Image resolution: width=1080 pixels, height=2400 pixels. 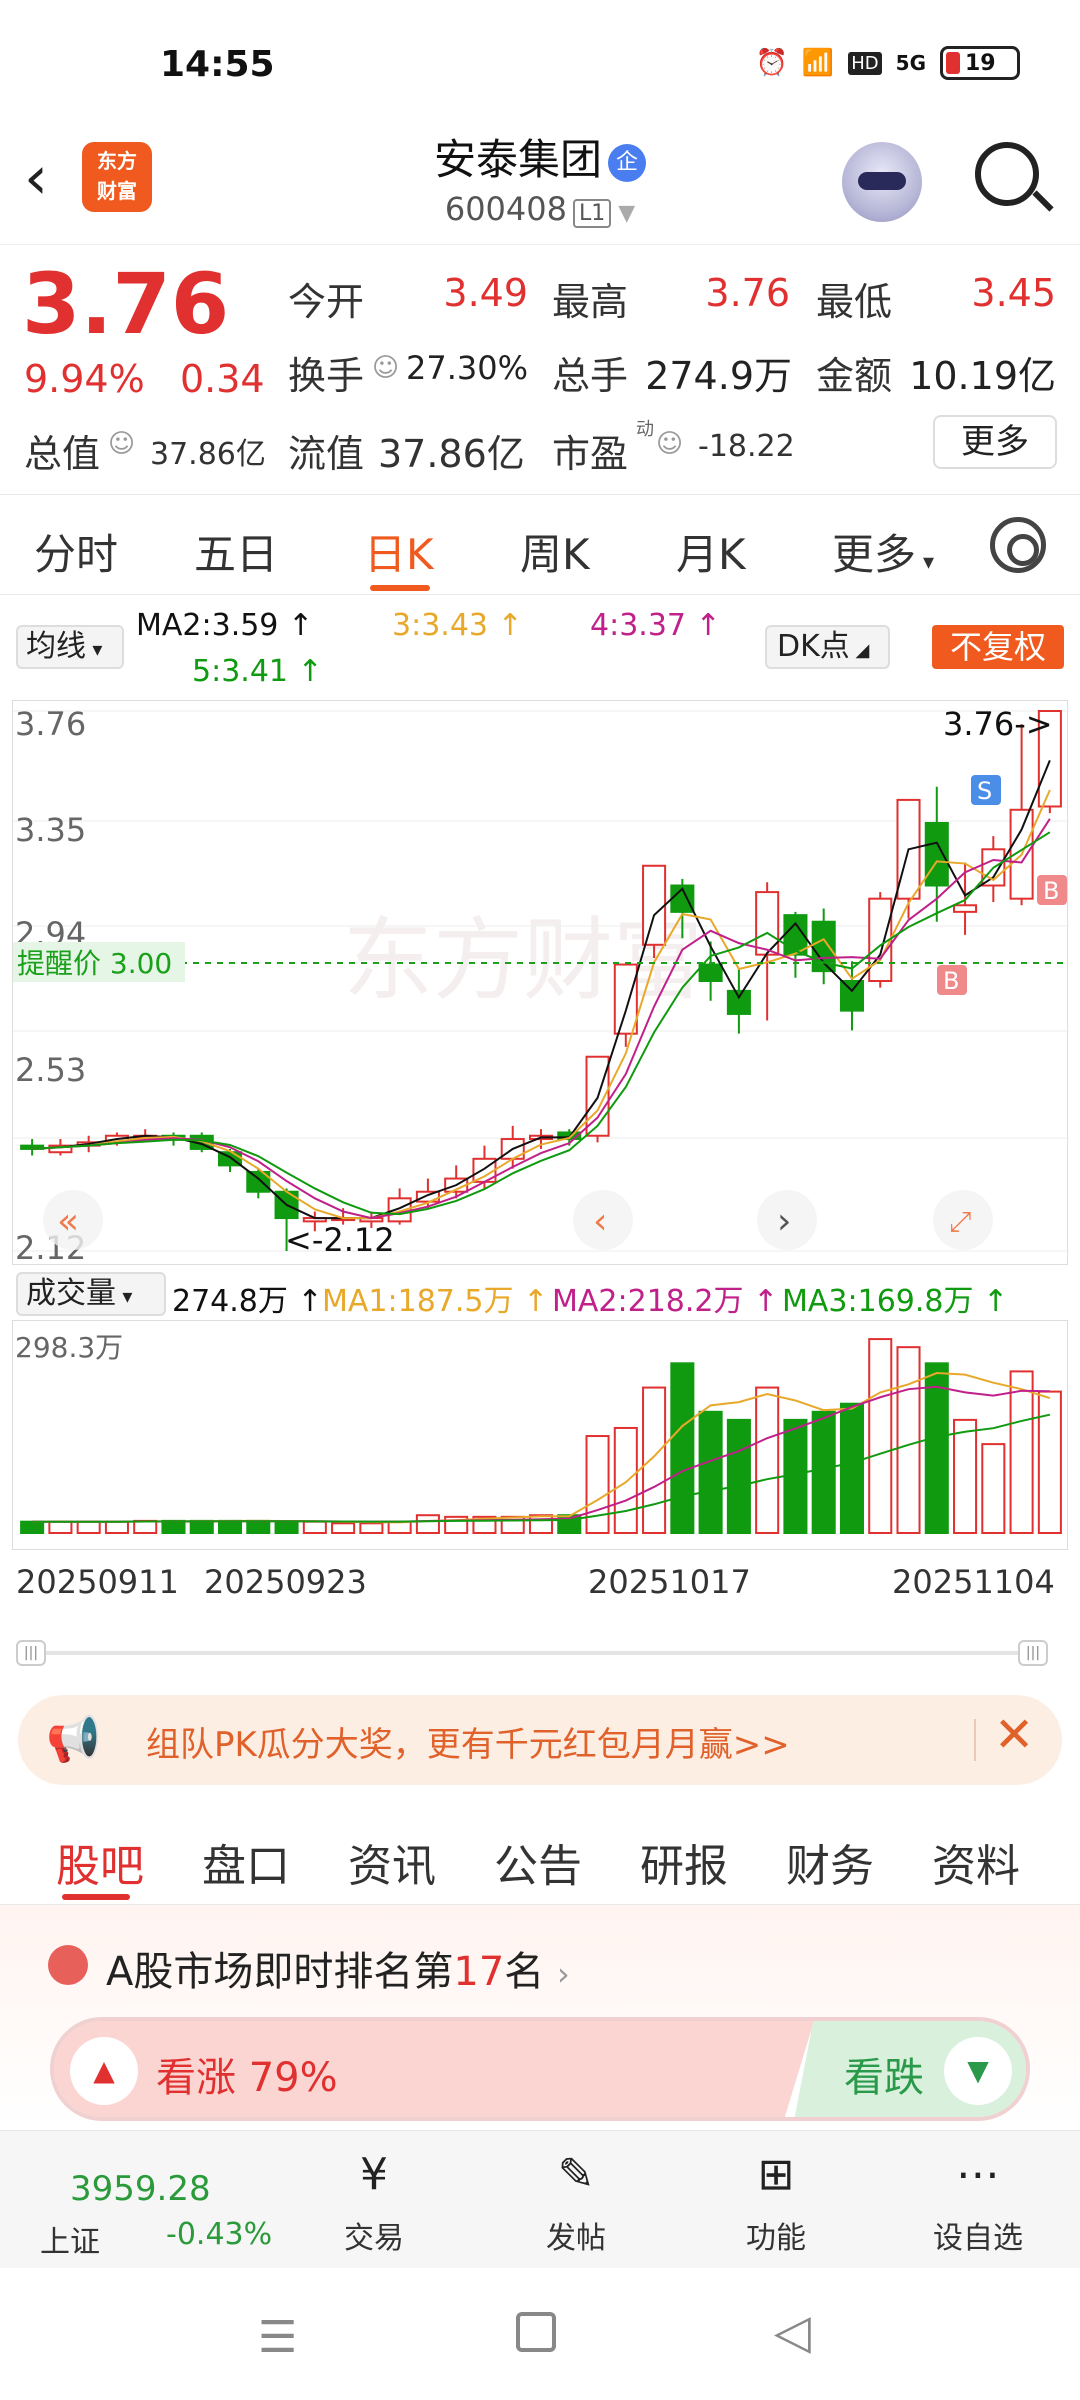 What do you see at coordinates (50, 830) in the screenshot?
I see `axis-t2: 3.35` at bounding box center [50, 830].